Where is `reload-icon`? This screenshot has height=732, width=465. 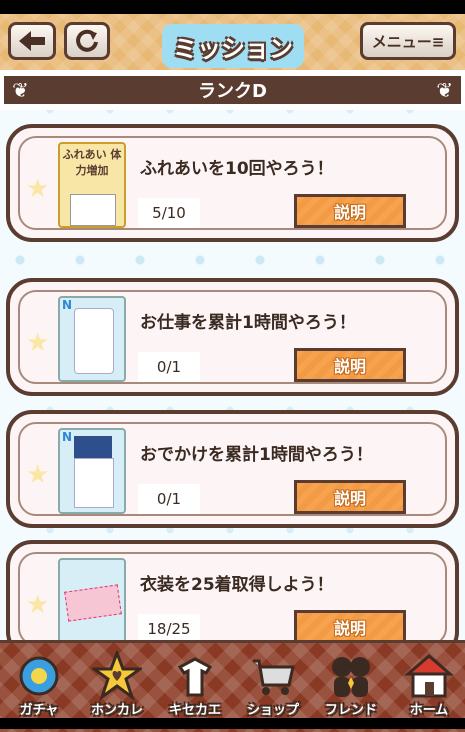
reload-icon is located at coordinates (87, 40).